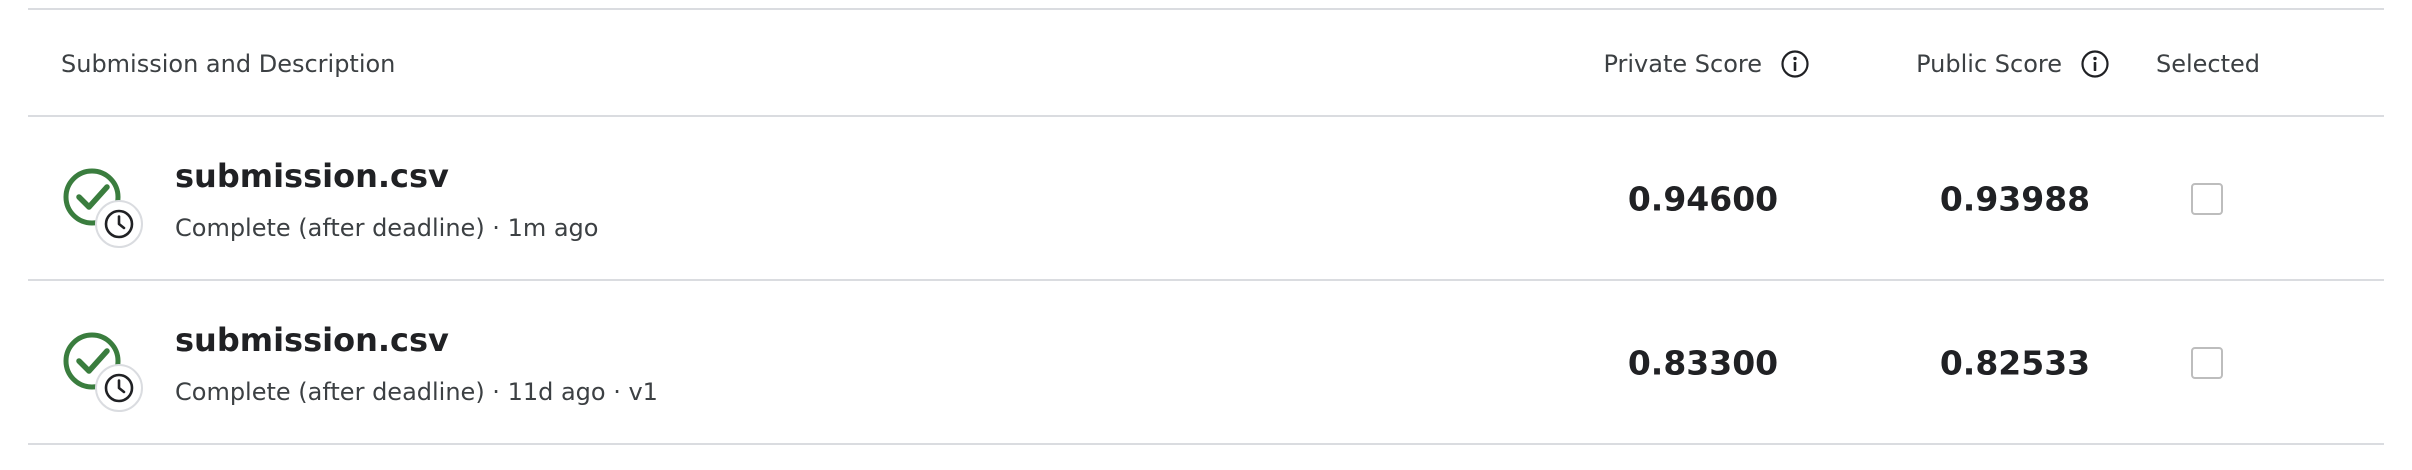  Describe the element at coordinates (1989, 64) in the screenshot. I see `header-public-score-label: Public Score` at that location.